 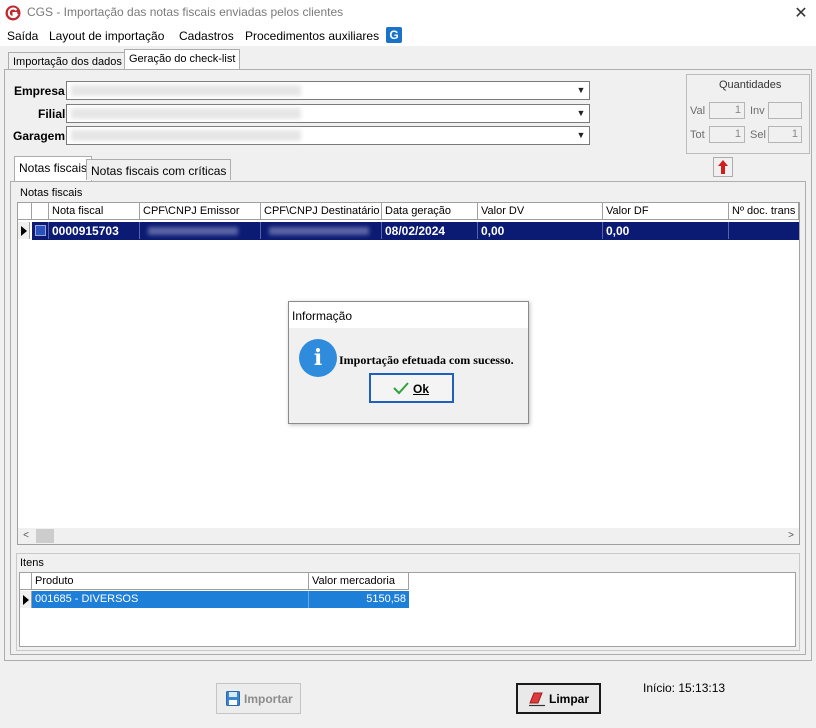 What do you see at coordinates (13, 13) in the screenshot?
I see `cgs-logo-icon` at bounding box center [13, 13].